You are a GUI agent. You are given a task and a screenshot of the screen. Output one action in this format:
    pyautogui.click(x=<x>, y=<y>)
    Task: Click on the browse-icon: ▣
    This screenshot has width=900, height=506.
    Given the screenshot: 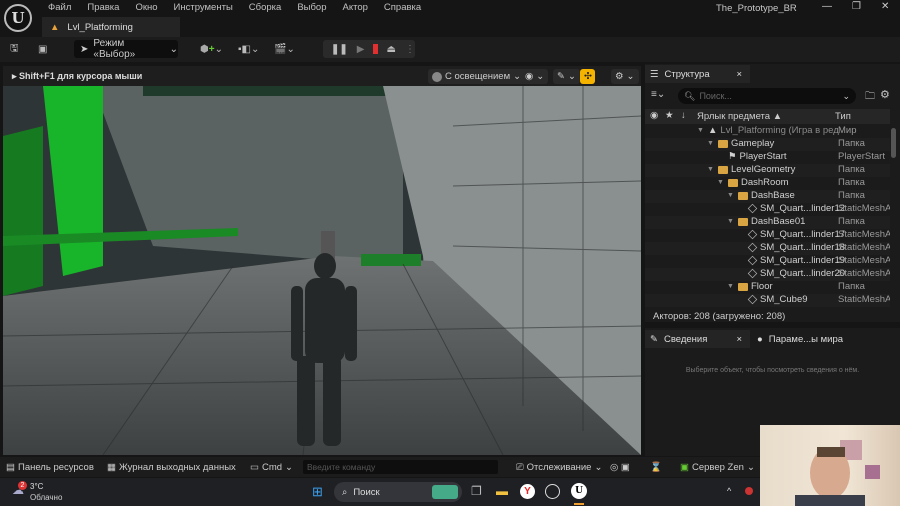 What is the action you would take?
    pyautogui.click(x=42, y=49)
    